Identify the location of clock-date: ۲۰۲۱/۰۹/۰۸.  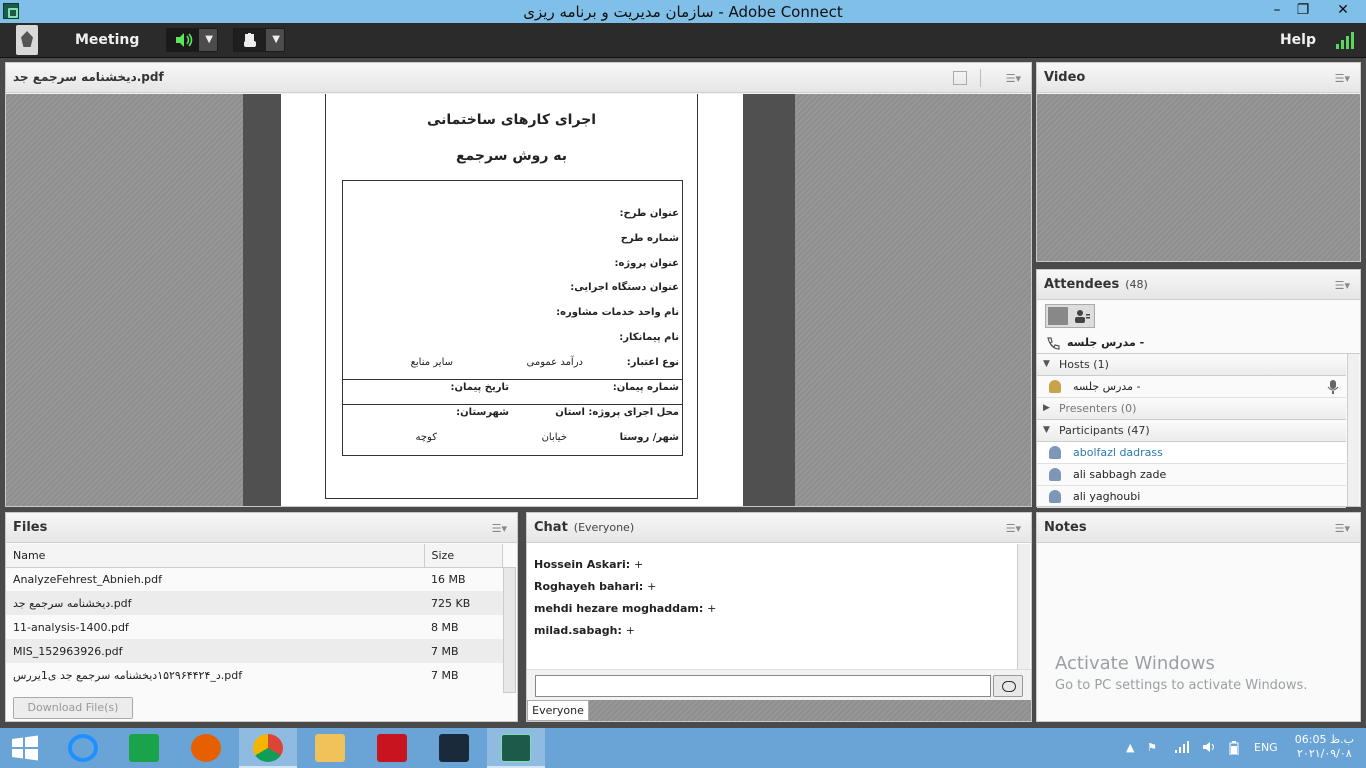
(1324, 753).